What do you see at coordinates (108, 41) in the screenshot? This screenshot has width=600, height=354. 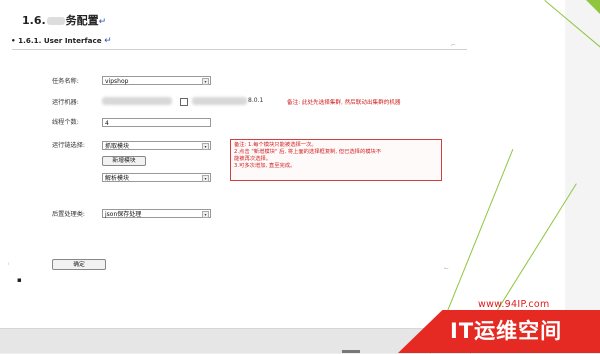 I see `subsection-paragraph-mark: ↵` at bounding box center [108, 41].